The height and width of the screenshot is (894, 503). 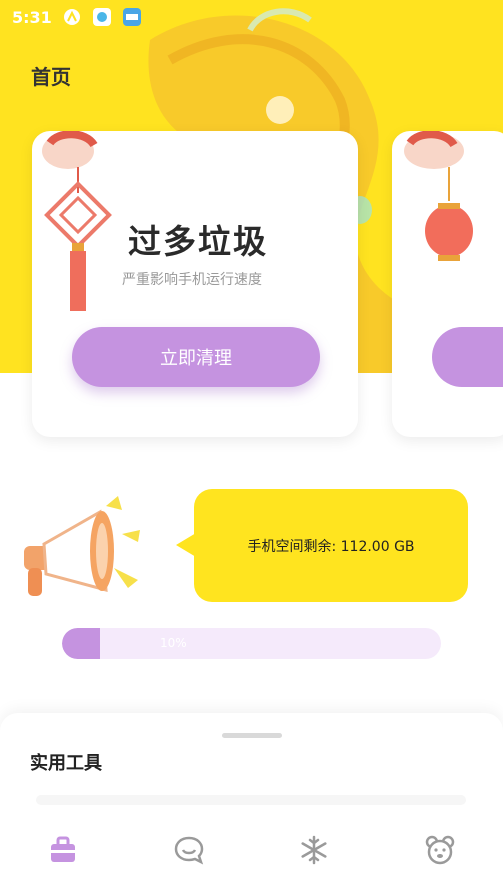 I want to click on page-title: 首页, so click(x=51, y=77).